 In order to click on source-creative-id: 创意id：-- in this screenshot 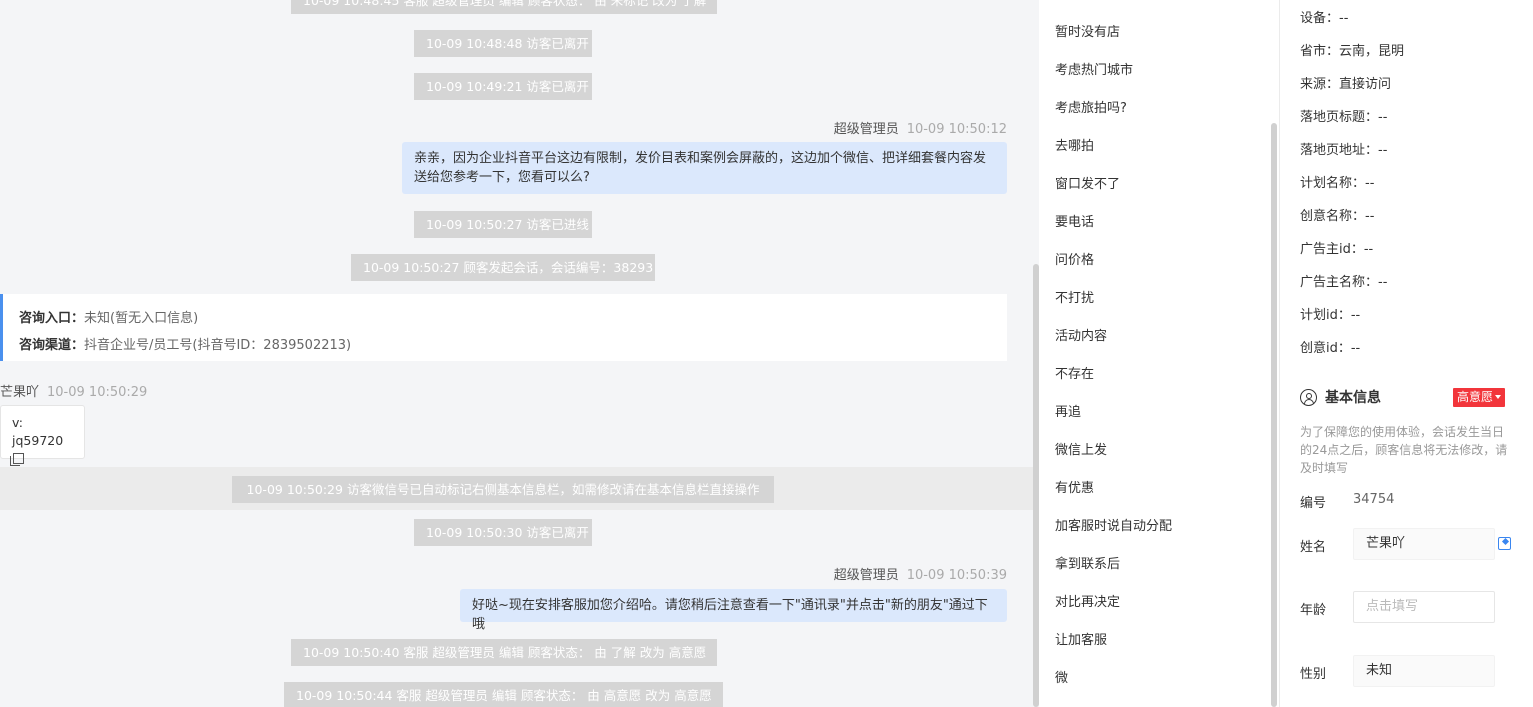, I will do `click(1330, 348)`.